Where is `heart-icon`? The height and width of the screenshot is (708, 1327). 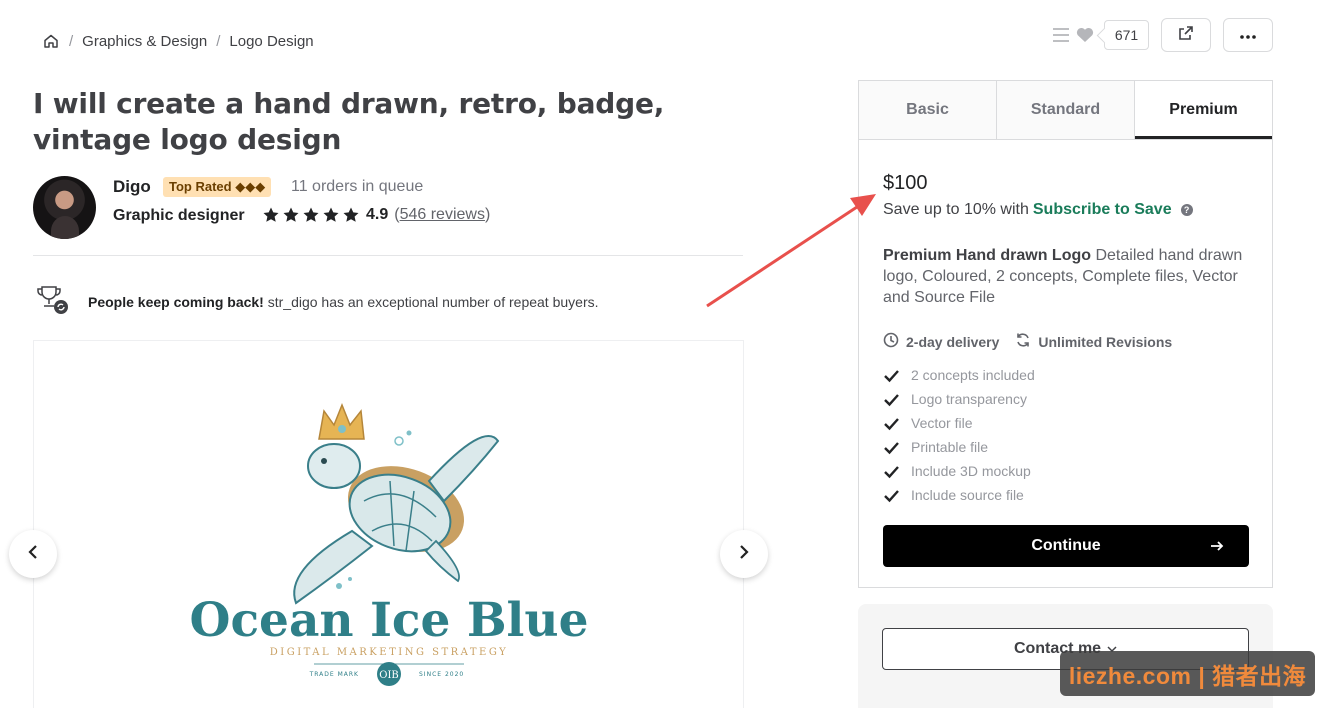
heart-icon is located at coordinates (1085, 35).